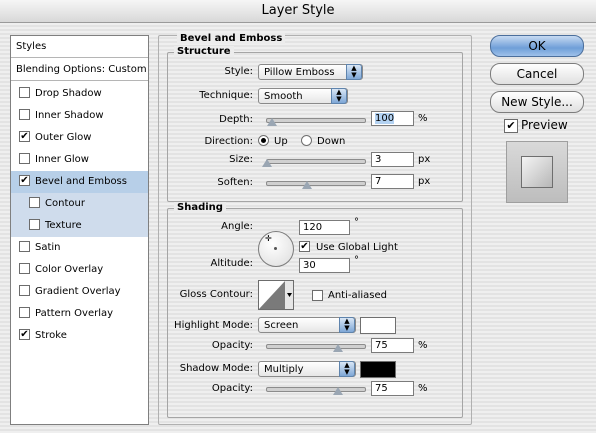 The width and height of the screenshot is (596, 433). What do you see at coordinates (31, 46) in the screenshot?
I see `styles-header-label: Styles` at bounding box center [31, 46].